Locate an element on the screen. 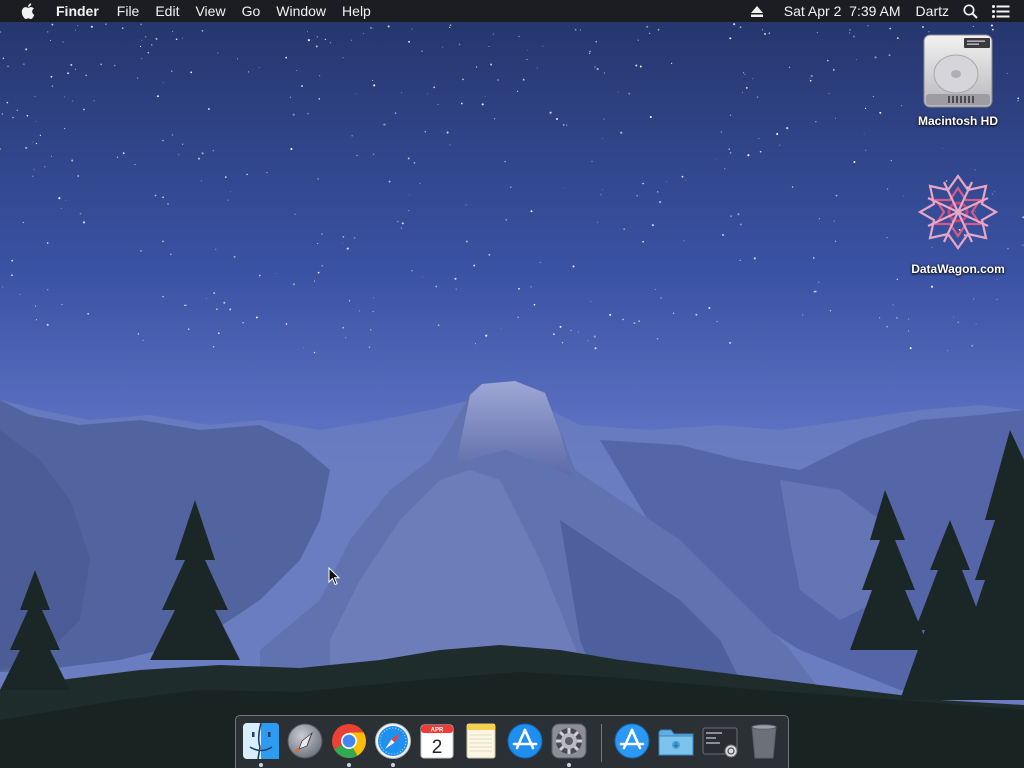  eject-menu is located at coordinates (760, 11).